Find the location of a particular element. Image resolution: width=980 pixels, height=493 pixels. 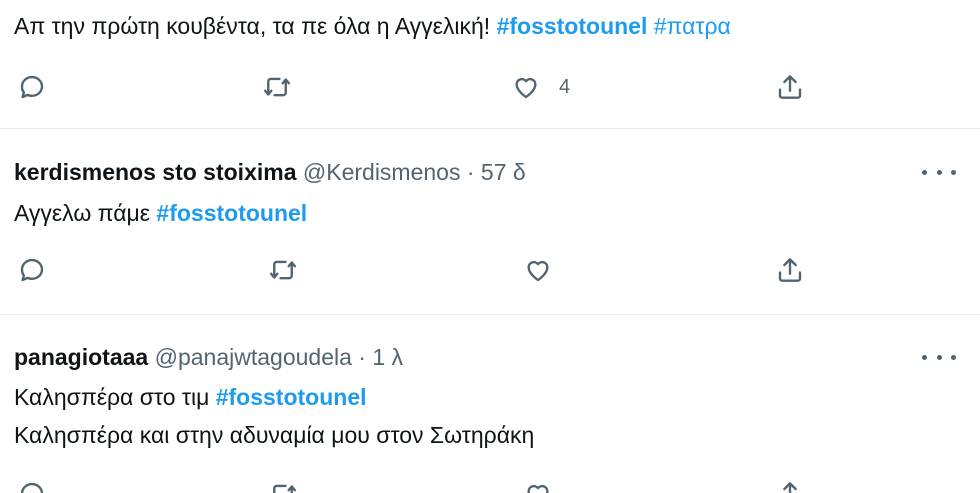

timestamp: 1 λ is located at coordinates (387, 357).